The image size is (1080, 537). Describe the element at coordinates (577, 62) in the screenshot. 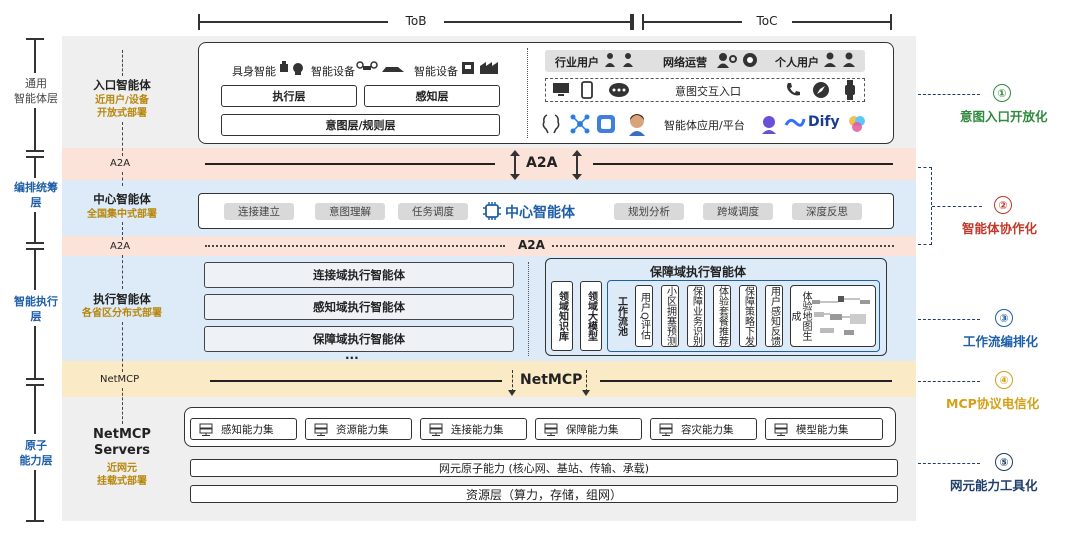

I see `industry-user-label: 行业用户` at that location.